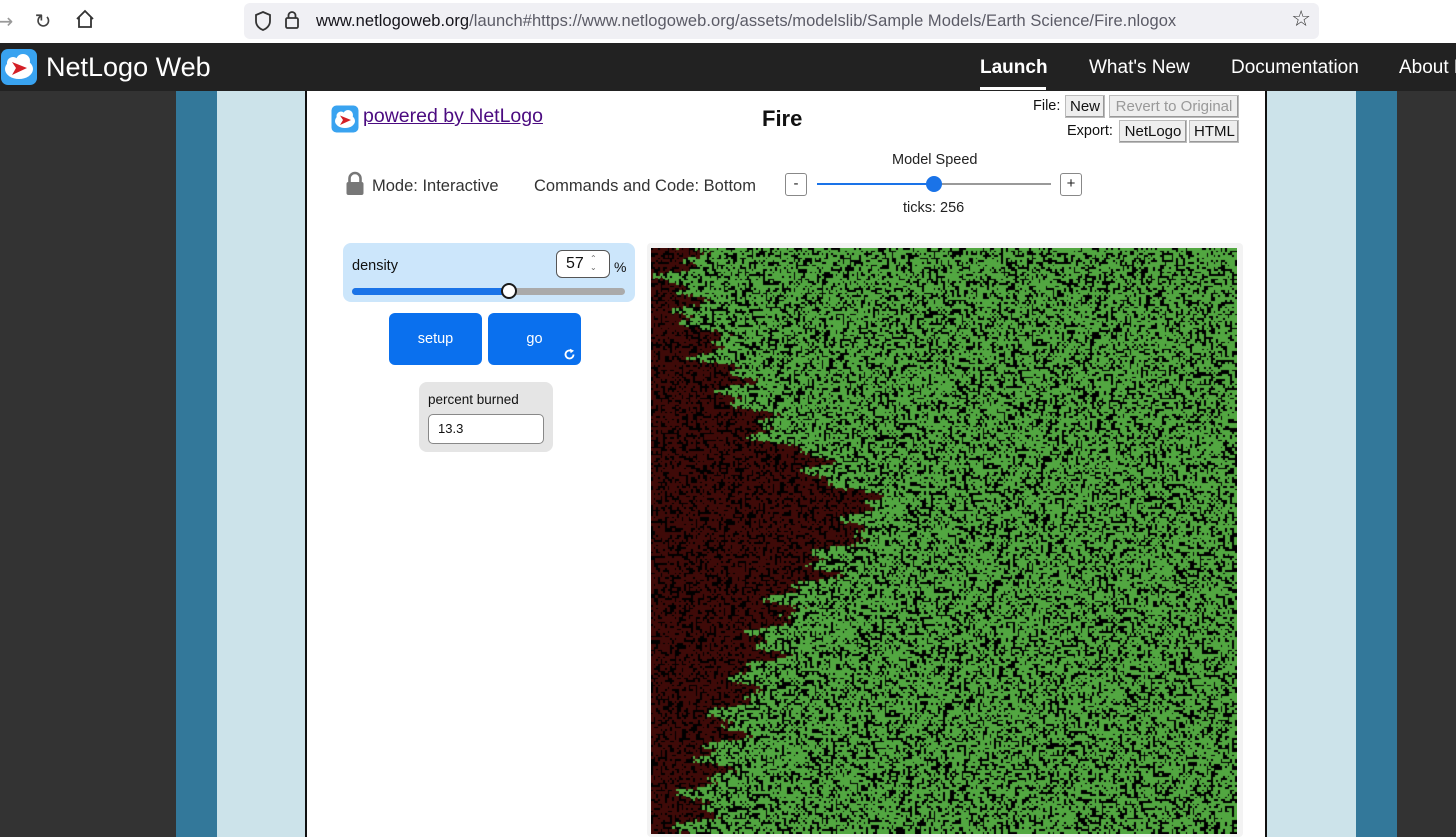 This screenshot has width=1456, height=837. I want to click on go-button: go, so click(534, 339).